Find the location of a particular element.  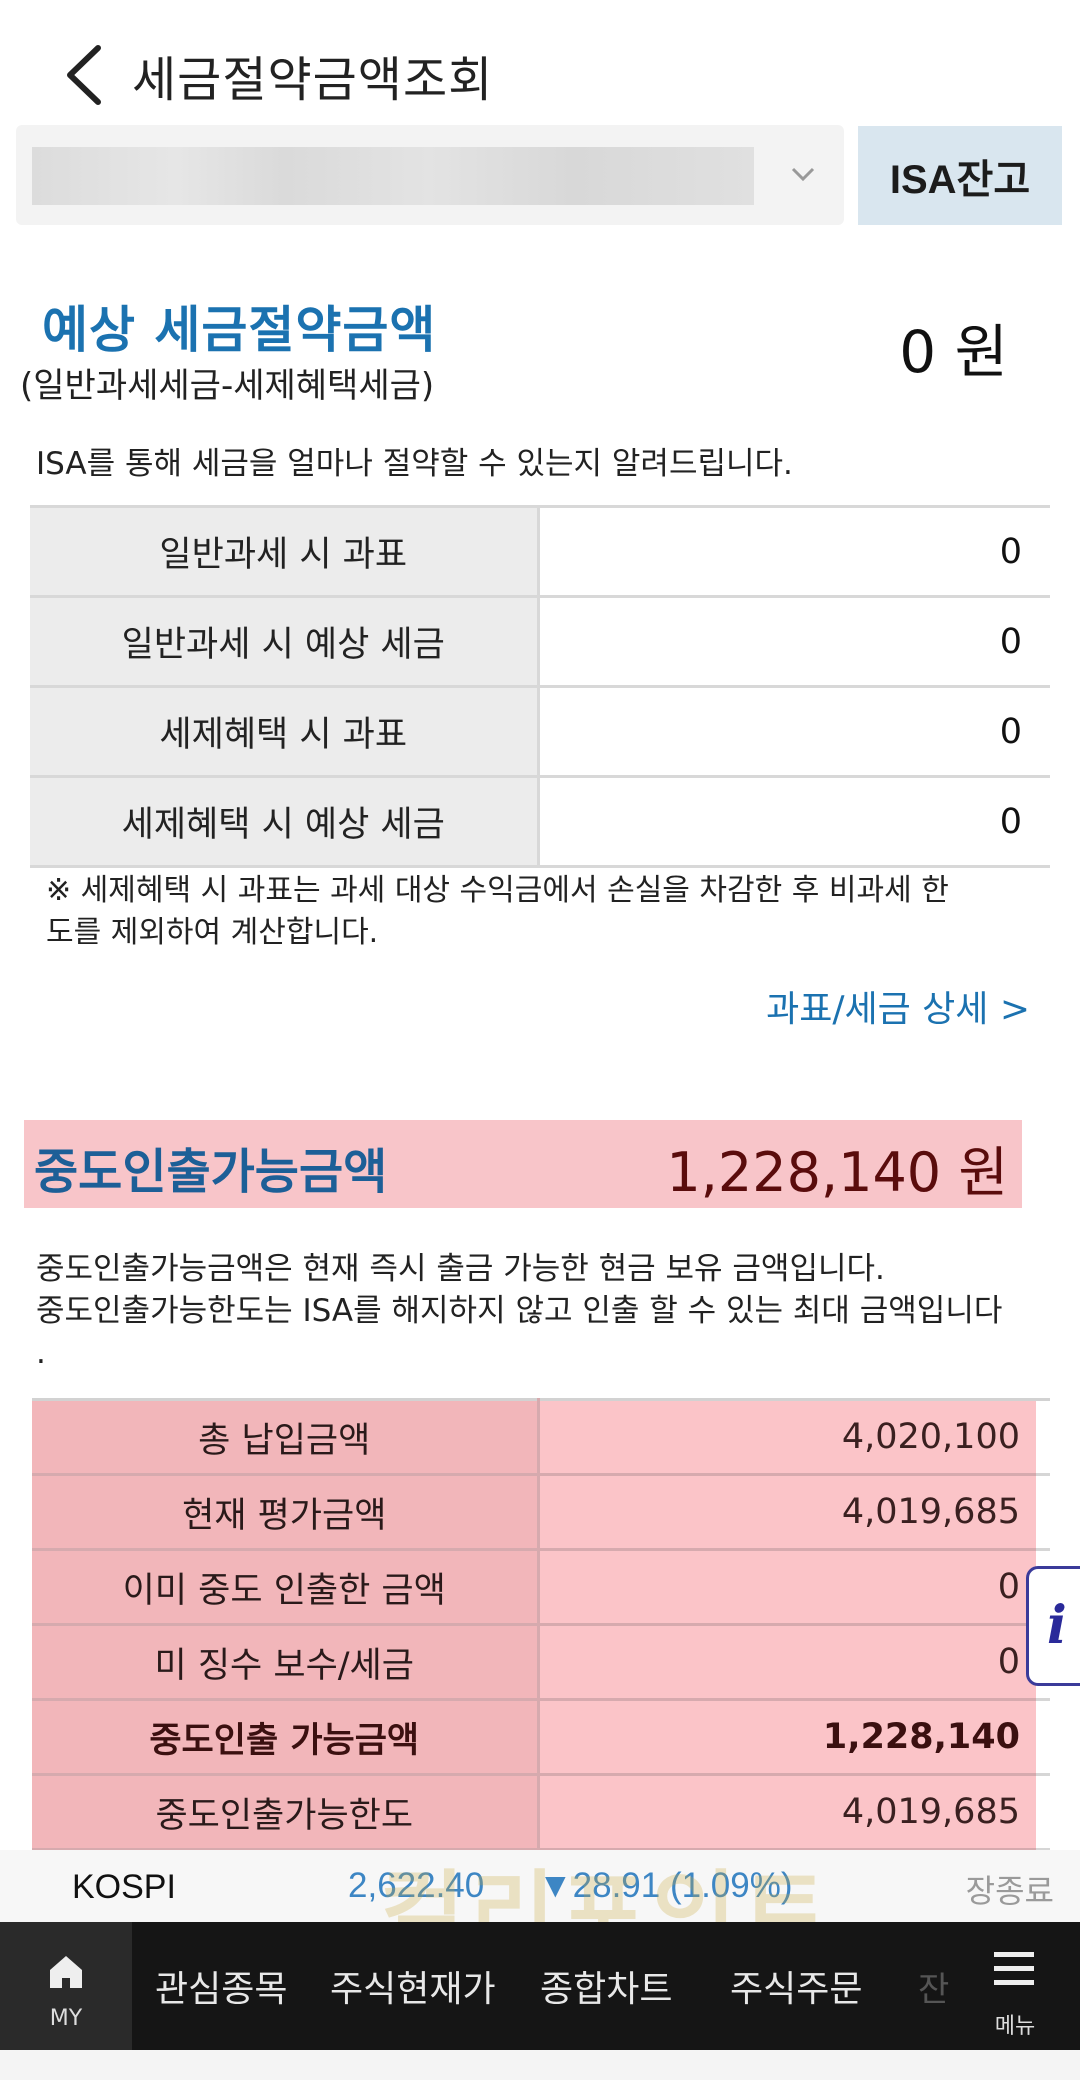

bottom-nav: MY 관심종목 주식현재가 종합차트 주식주문 잔 메뉴 is located at coordinates (540, 1986).